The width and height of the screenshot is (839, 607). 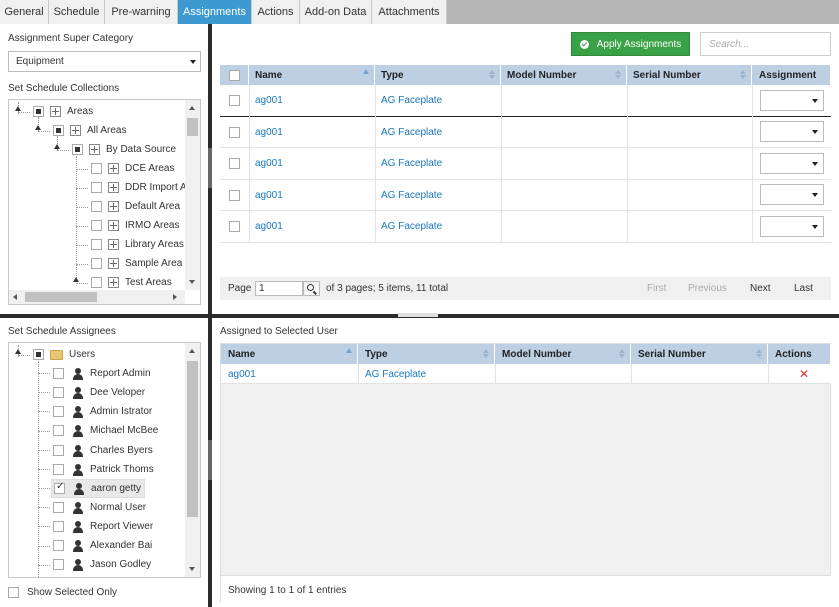 I want to click on tree-node-by-data-source: By Data Source, so click(x=124, y=149).